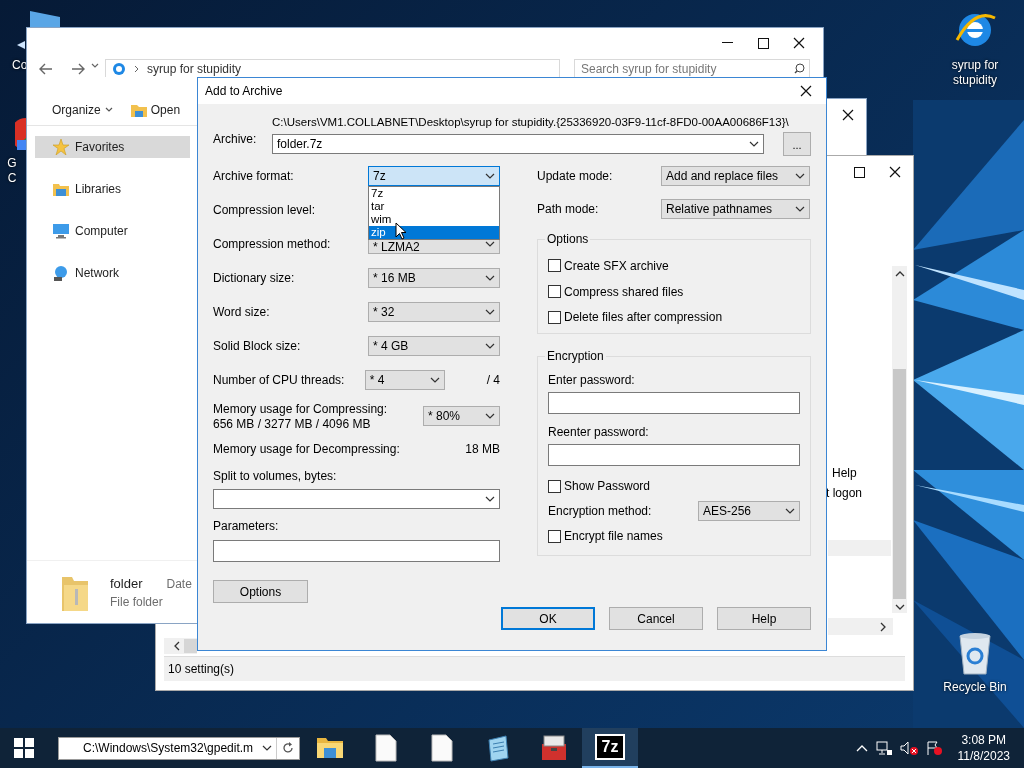 The image size is (1024, 768). Describe the element at coordinates (568, 209) in the screenshot. I see `field-label: Path mode:` at that location.